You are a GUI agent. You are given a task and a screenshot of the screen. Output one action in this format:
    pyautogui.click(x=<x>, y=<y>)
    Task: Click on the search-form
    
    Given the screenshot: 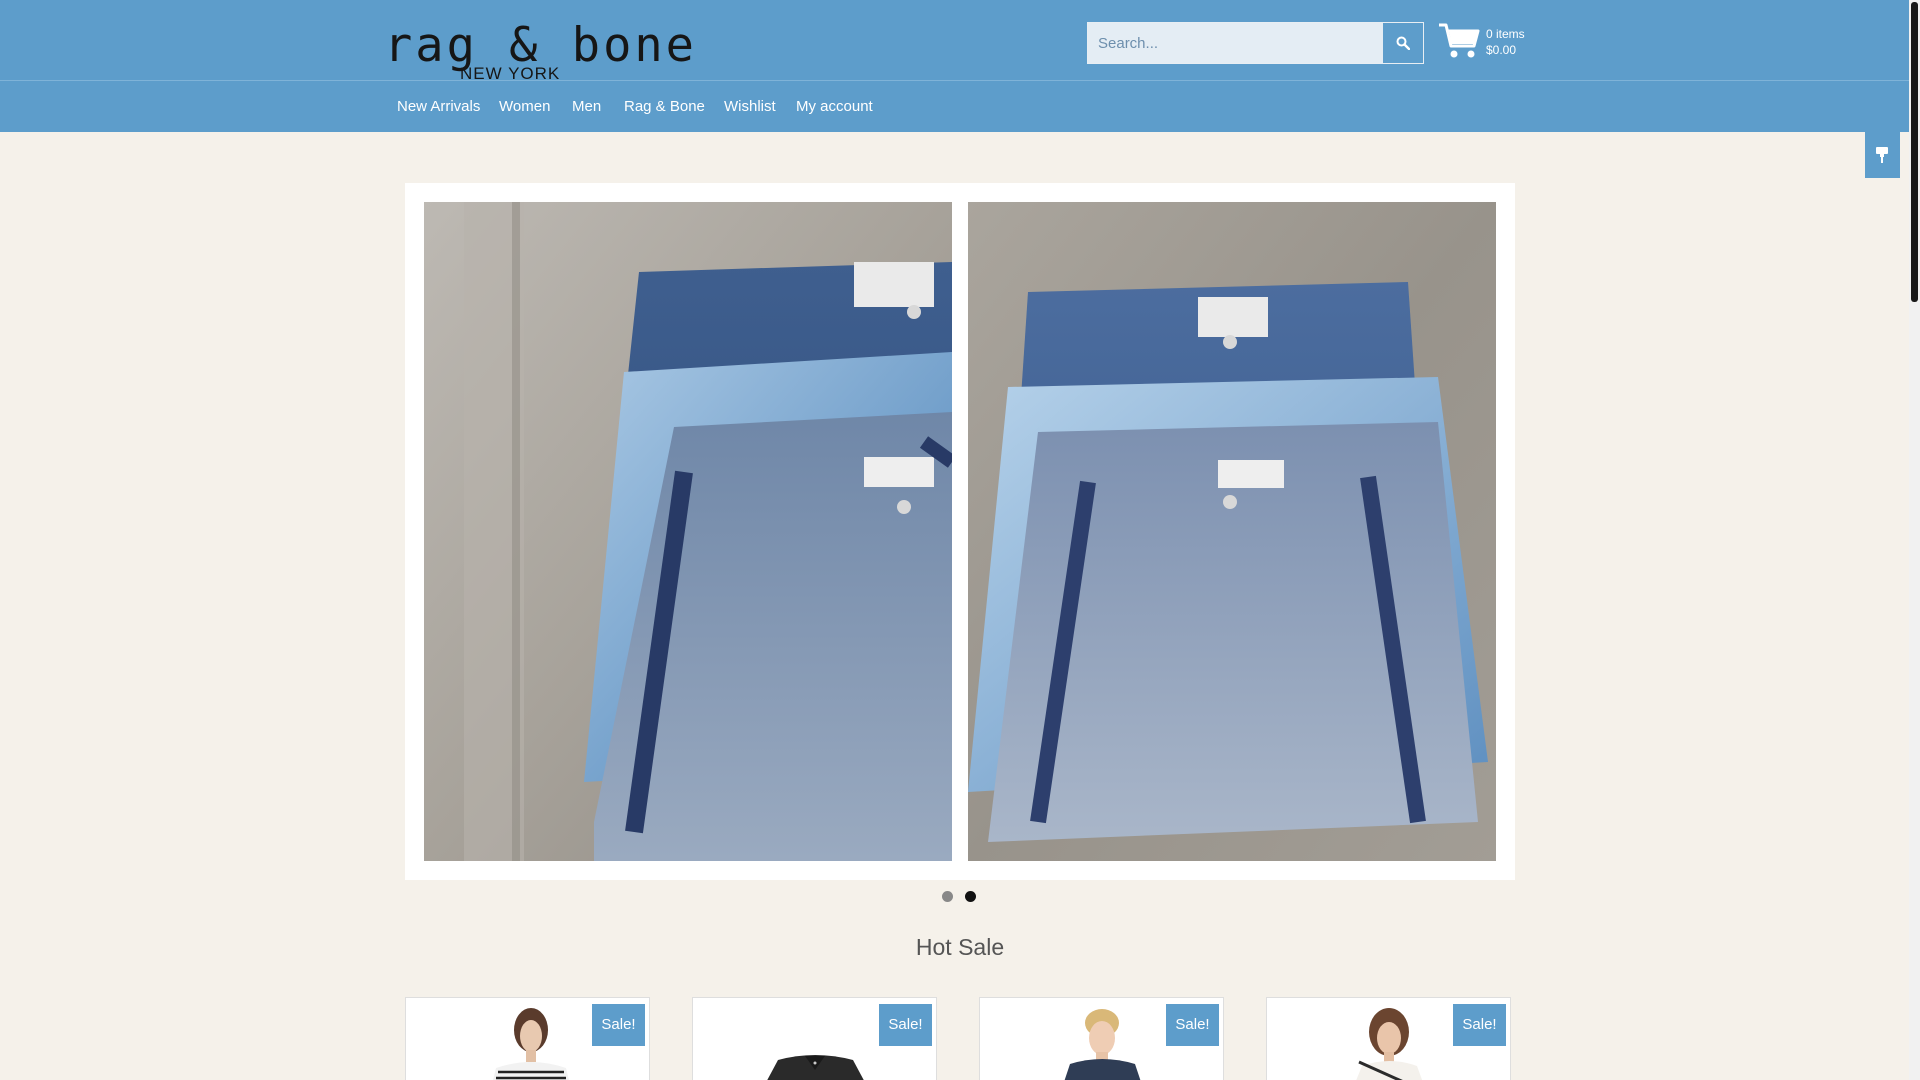 What is the action you would take?
    pyautogui.click(x=1255, y=43)
    